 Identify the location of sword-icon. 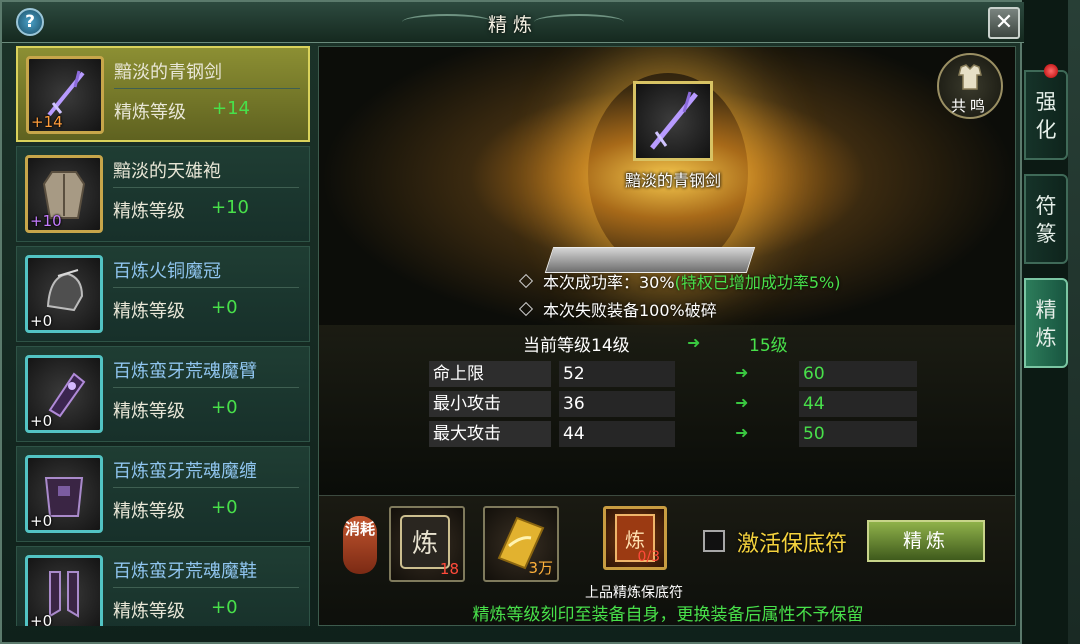
(674, 120).